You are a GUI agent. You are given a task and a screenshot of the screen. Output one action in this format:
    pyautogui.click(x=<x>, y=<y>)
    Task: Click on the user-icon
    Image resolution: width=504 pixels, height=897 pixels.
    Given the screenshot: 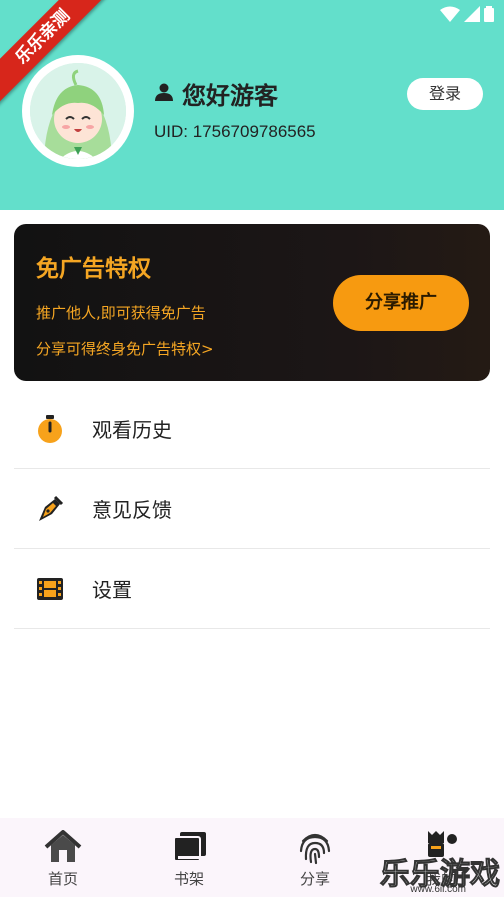 What is the action you would take?
    pyautogui.click(x=164, y=94)
    